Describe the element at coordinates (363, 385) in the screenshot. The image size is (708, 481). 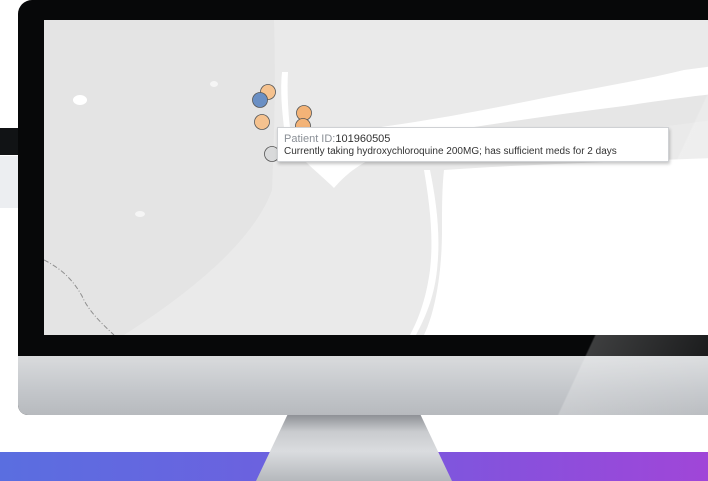
I see `monitor-chin` at that location.